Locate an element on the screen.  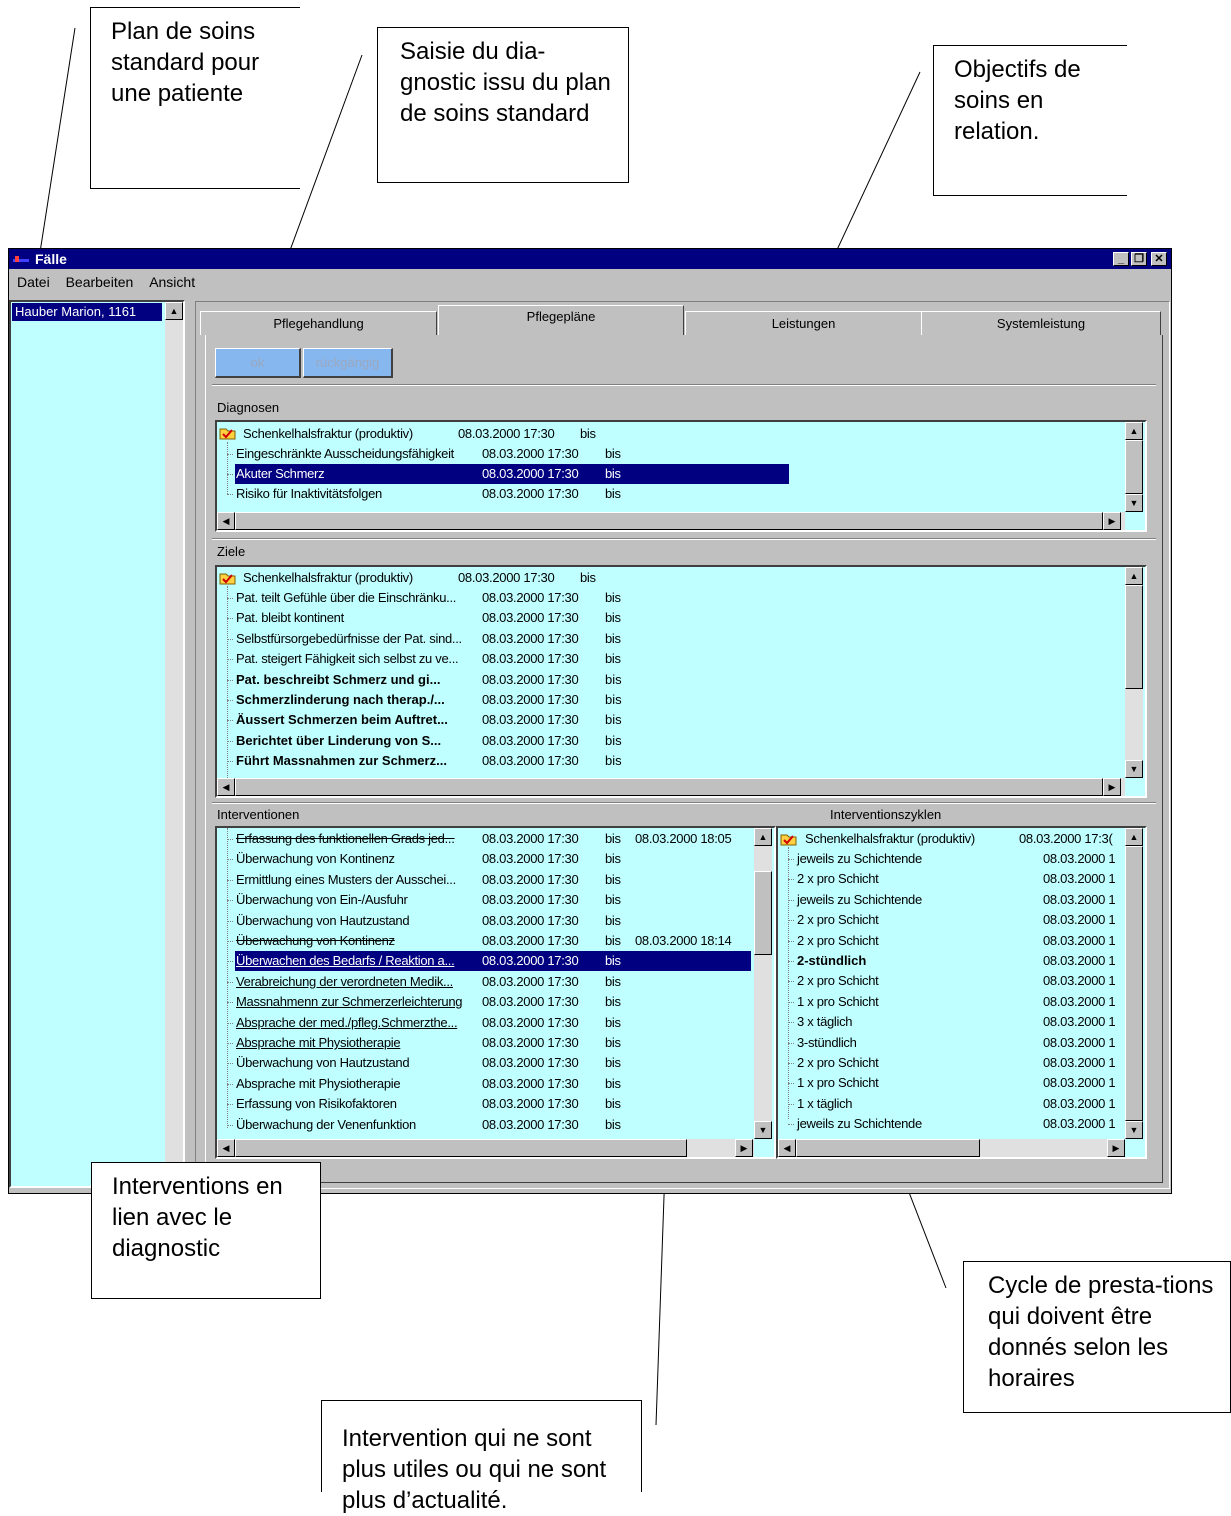
restore-icon: ❐ is located at coordinates (1139, 259).